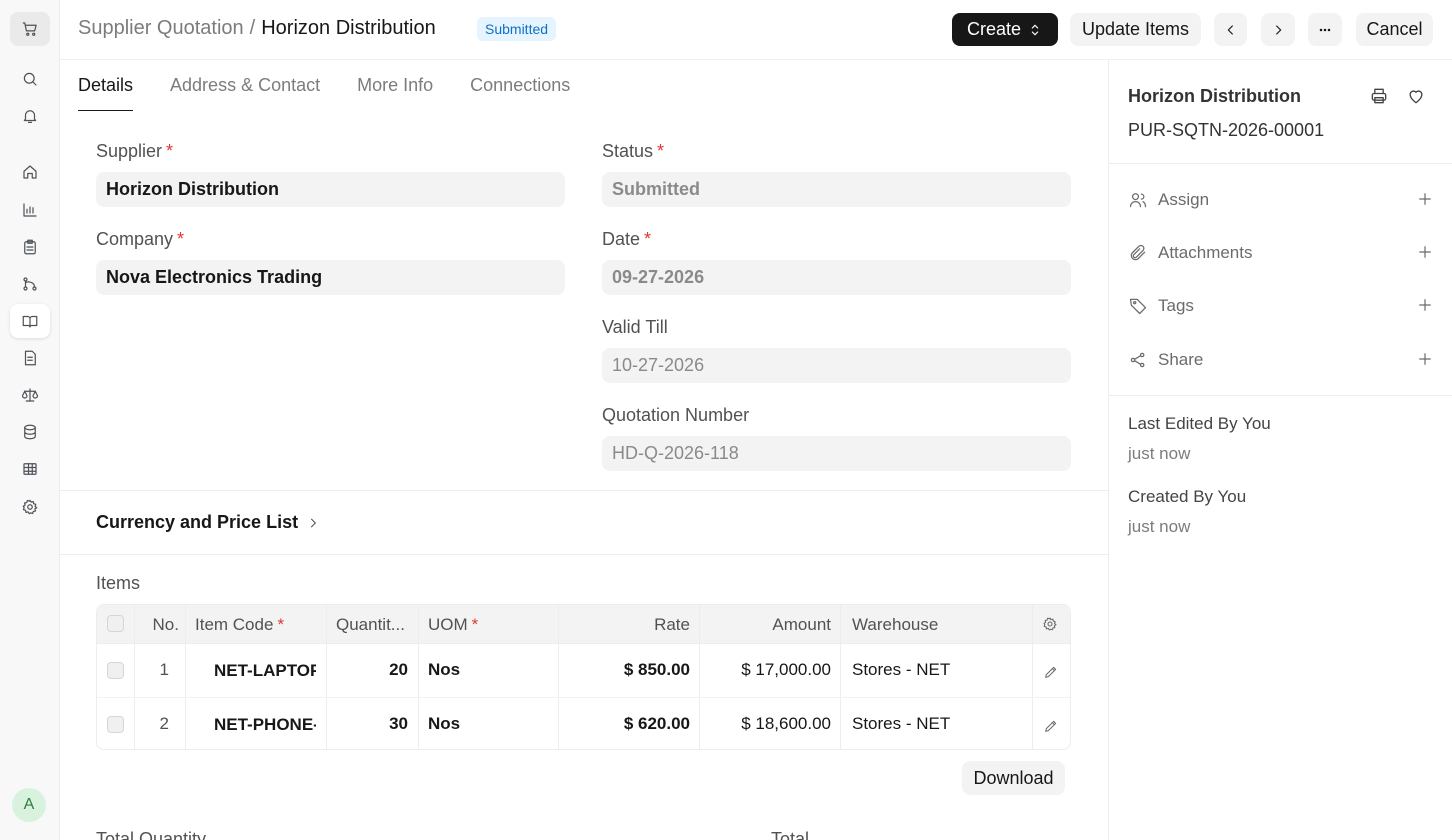  Describe the element at coordinates (1005, 29) in the screenshot. I see `create-button: Create` at that location.